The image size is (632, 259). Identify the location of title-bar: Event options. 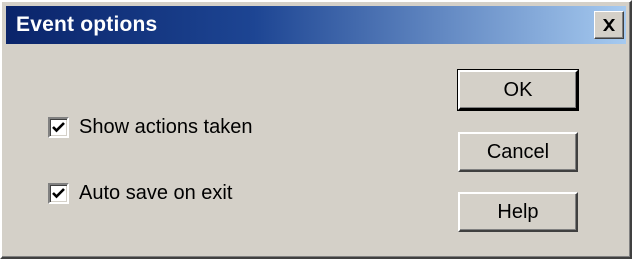
(316, 25).